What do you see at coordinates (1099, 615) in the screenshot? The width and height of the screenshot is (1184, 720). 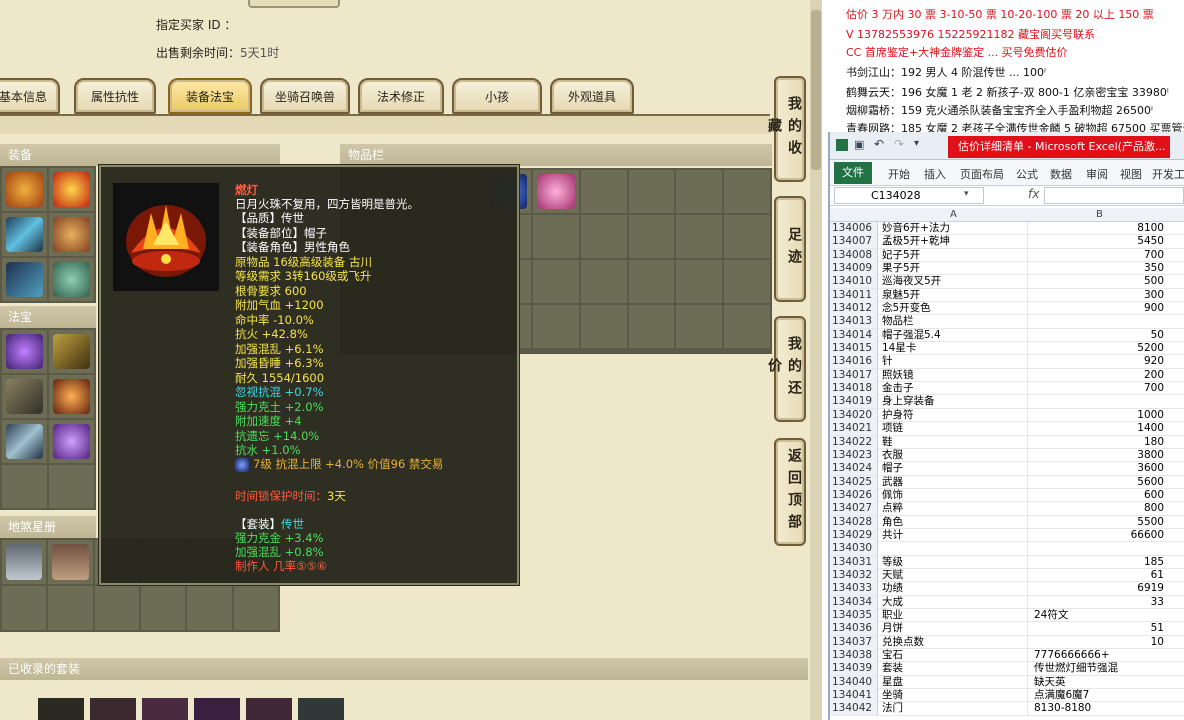 I see `cell-b: 24符文` at bounding box center [1099, 615].